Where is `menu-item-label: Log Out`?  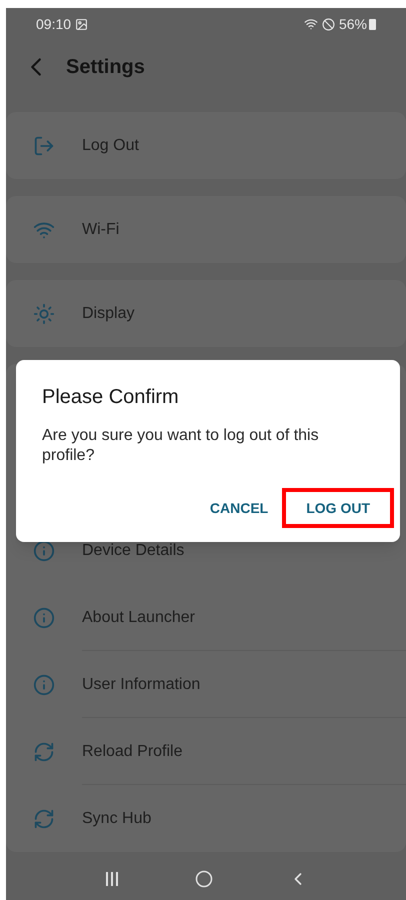 menu-item-label: Log Out is located at coordinates (110, 146).